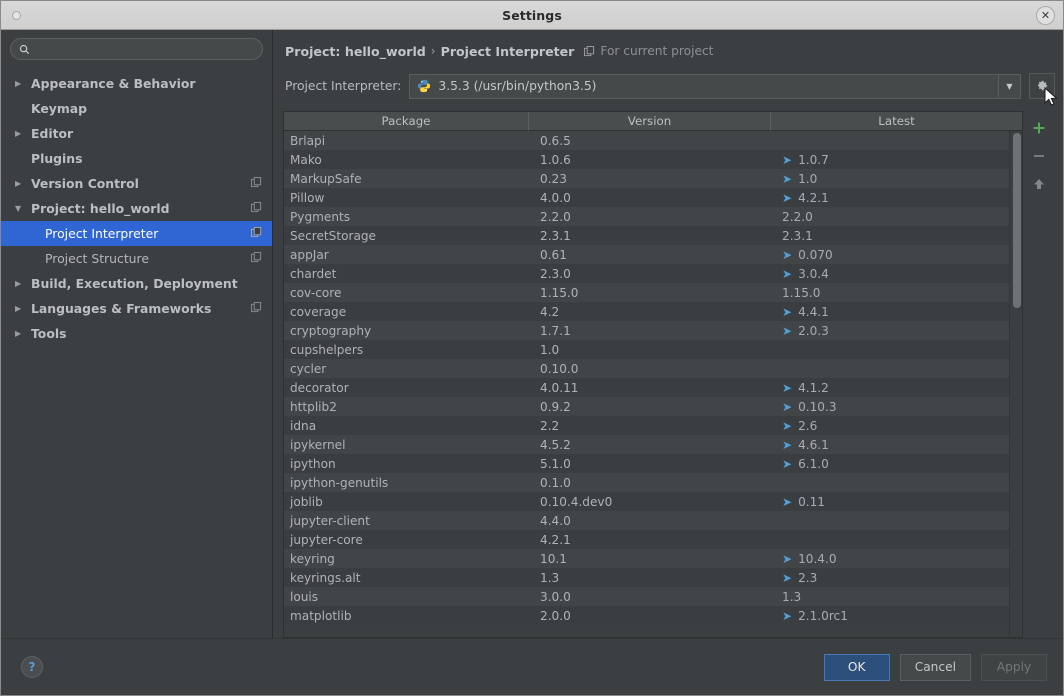 This screenshot has width=1064, height=696. I want to click on table-row: idna 2.2 ➤ 2.6, so click(653, 425).